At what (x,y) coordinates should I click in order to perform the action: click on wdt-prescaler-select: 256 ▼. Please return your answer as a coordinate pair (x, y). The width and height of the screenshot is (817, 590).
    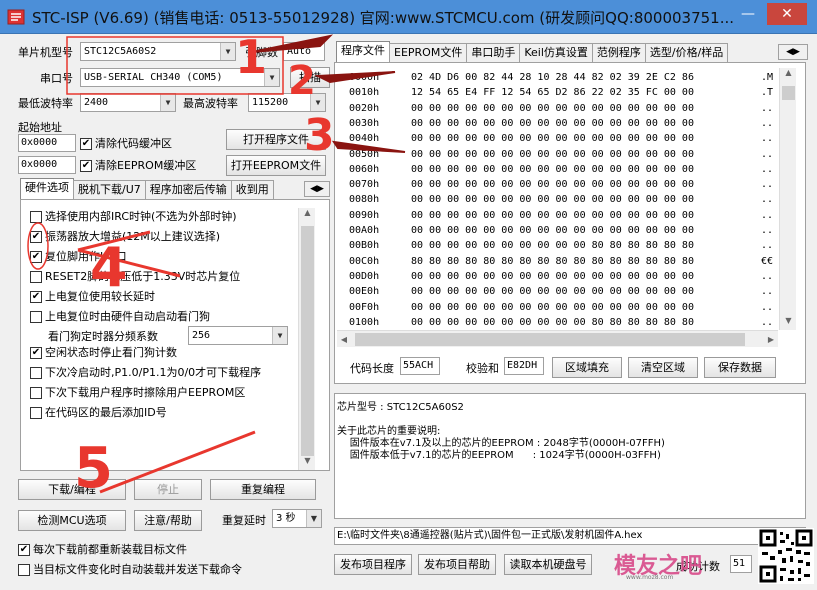
    Looking at the image, I should click on (238, 335).